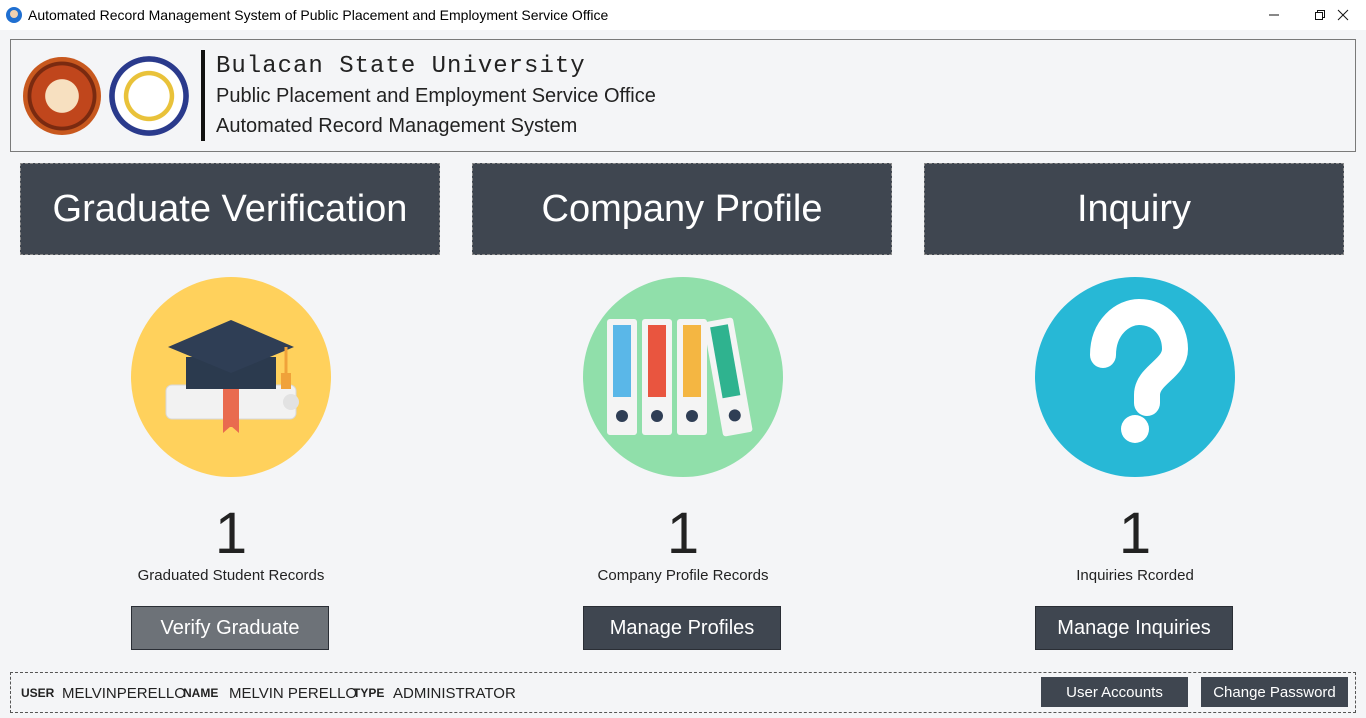  I want to click on peso-logo, so click(149, 96).